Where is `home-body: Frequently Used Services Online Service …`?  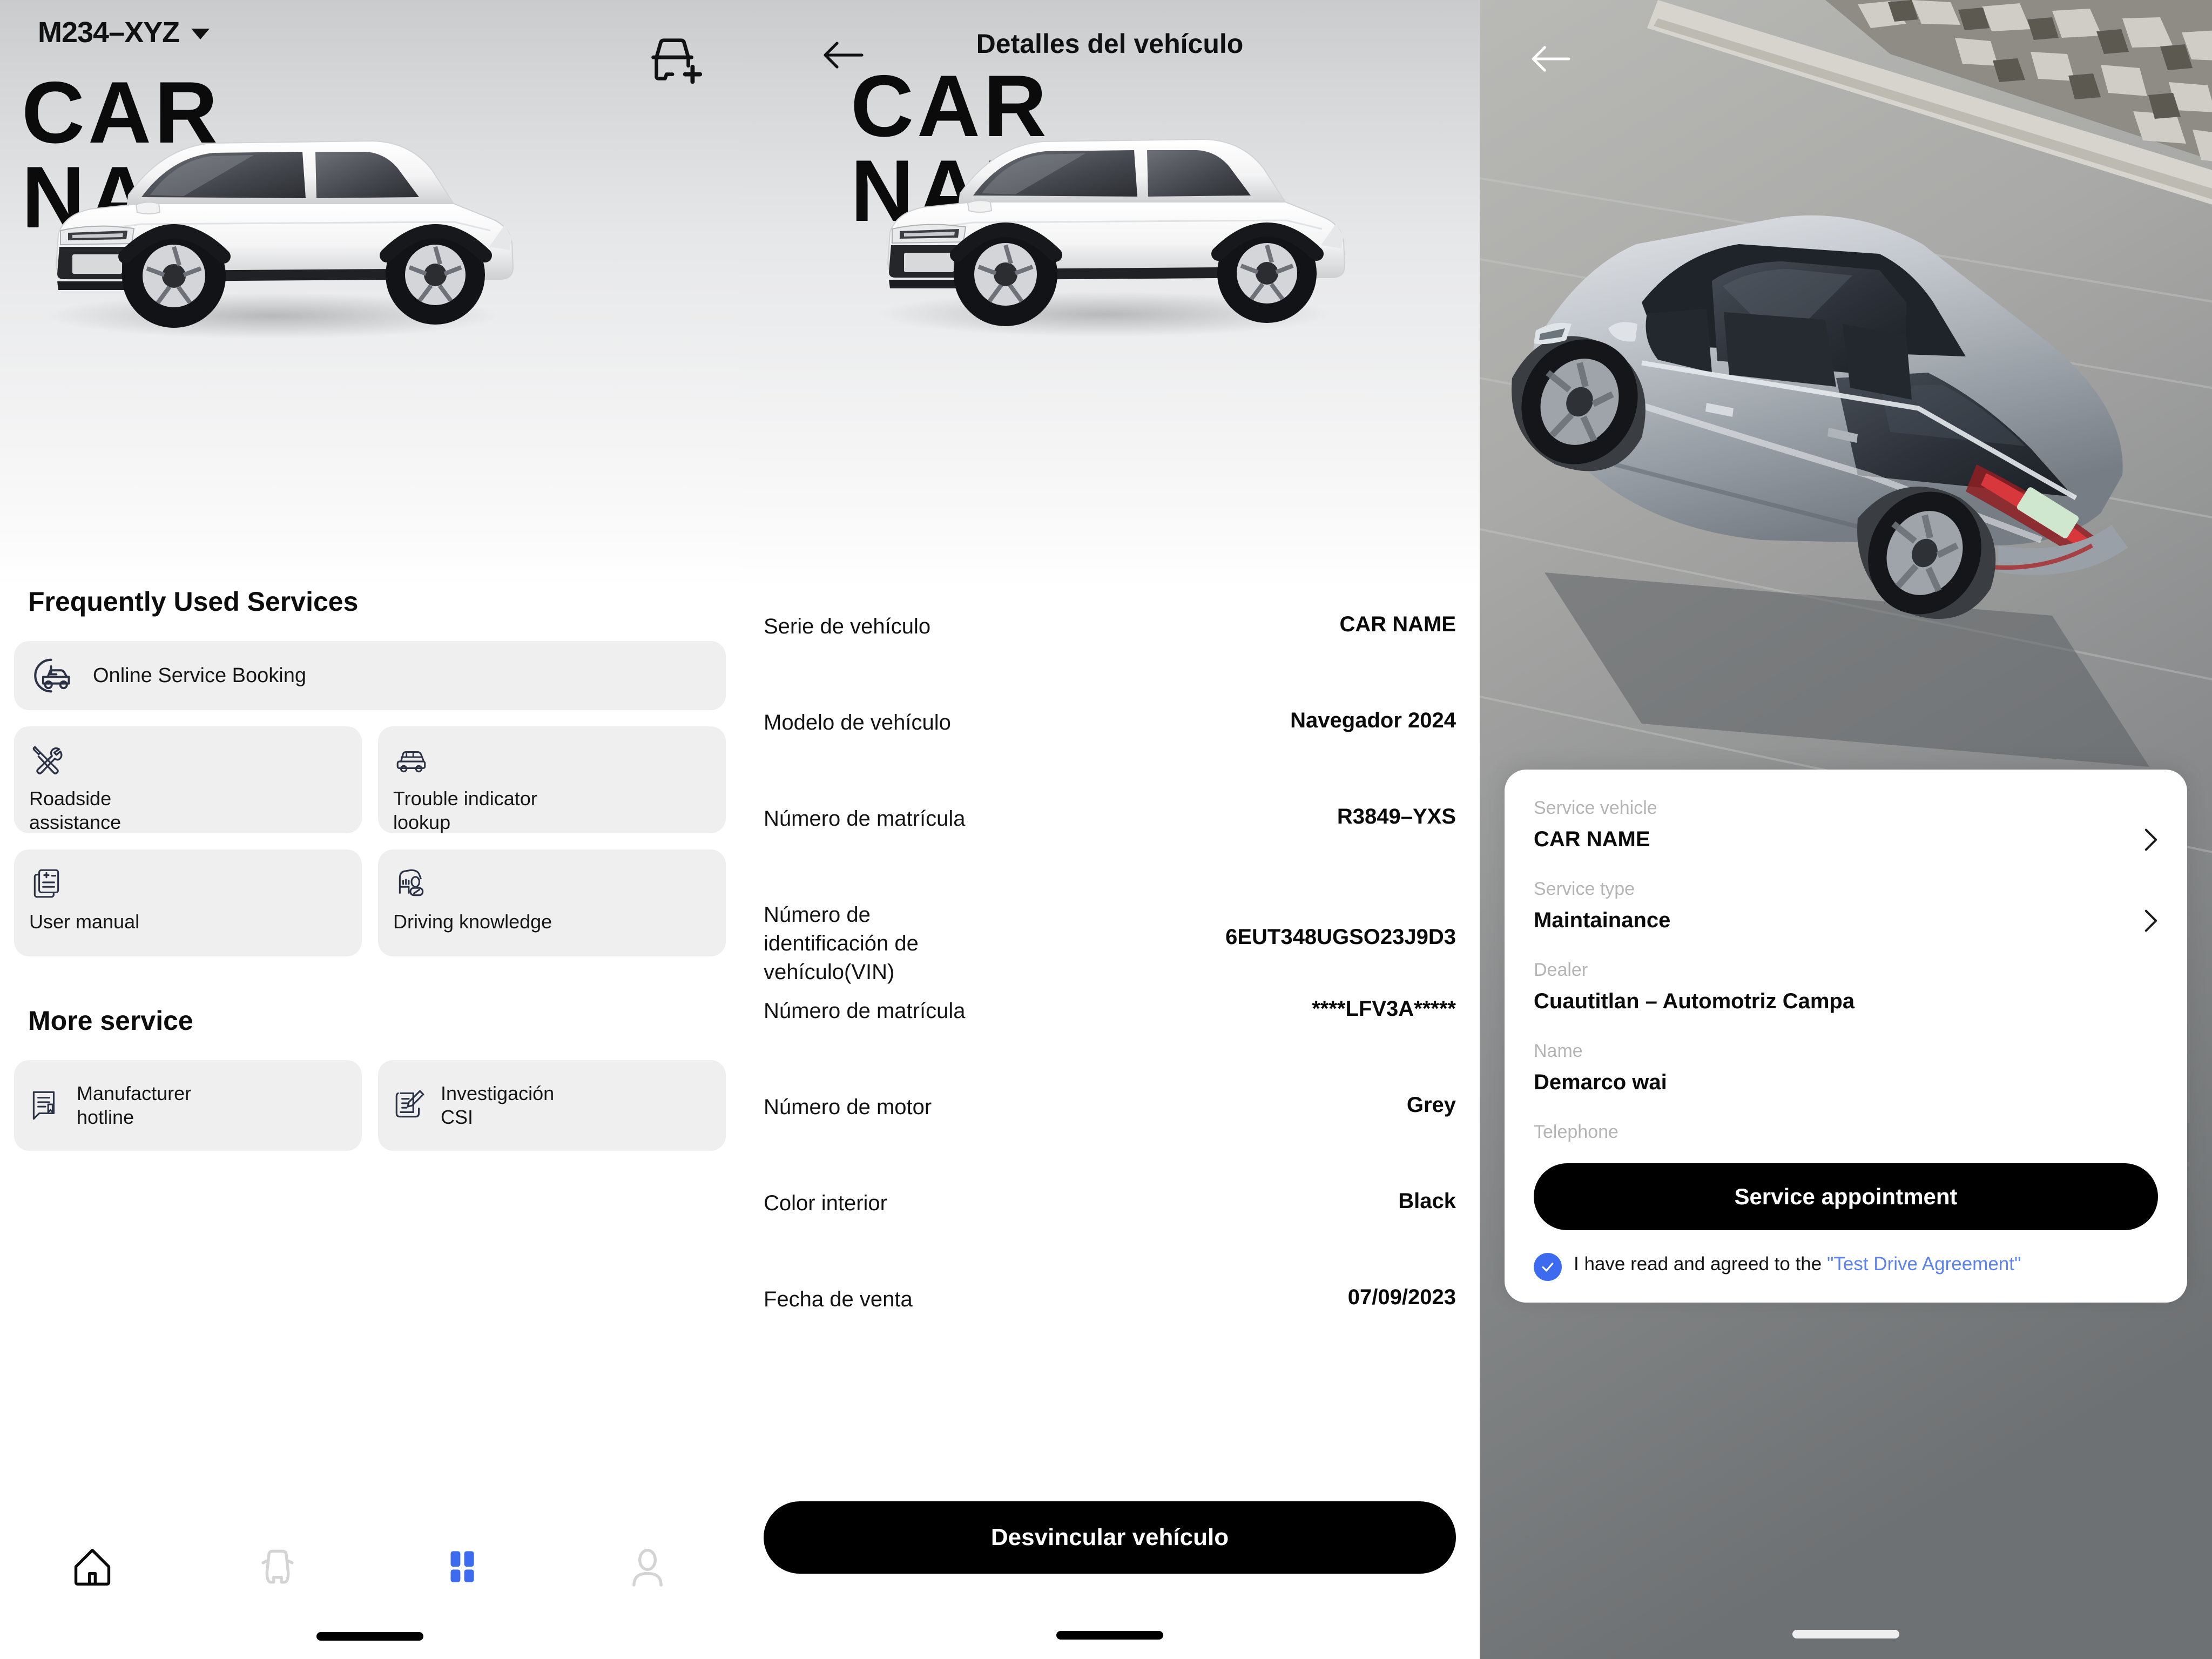
home-body: Frequently Used Services Online Service … is located at coordinates (370, 892).